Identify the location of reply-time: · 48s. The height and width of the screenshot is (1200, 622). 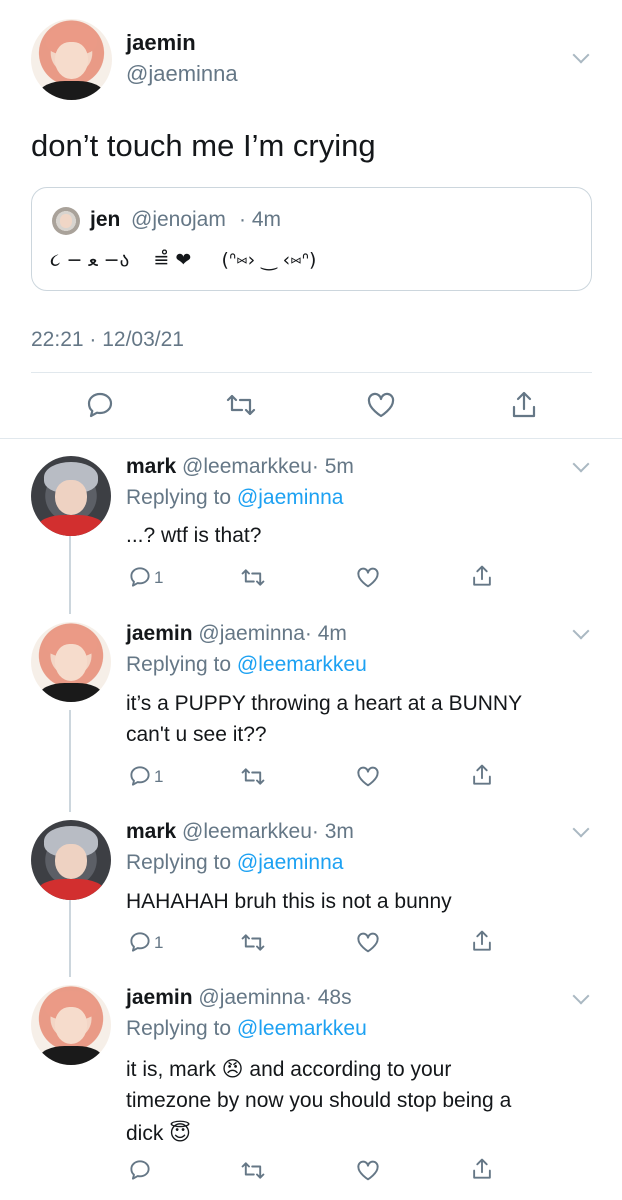
(328, 997).